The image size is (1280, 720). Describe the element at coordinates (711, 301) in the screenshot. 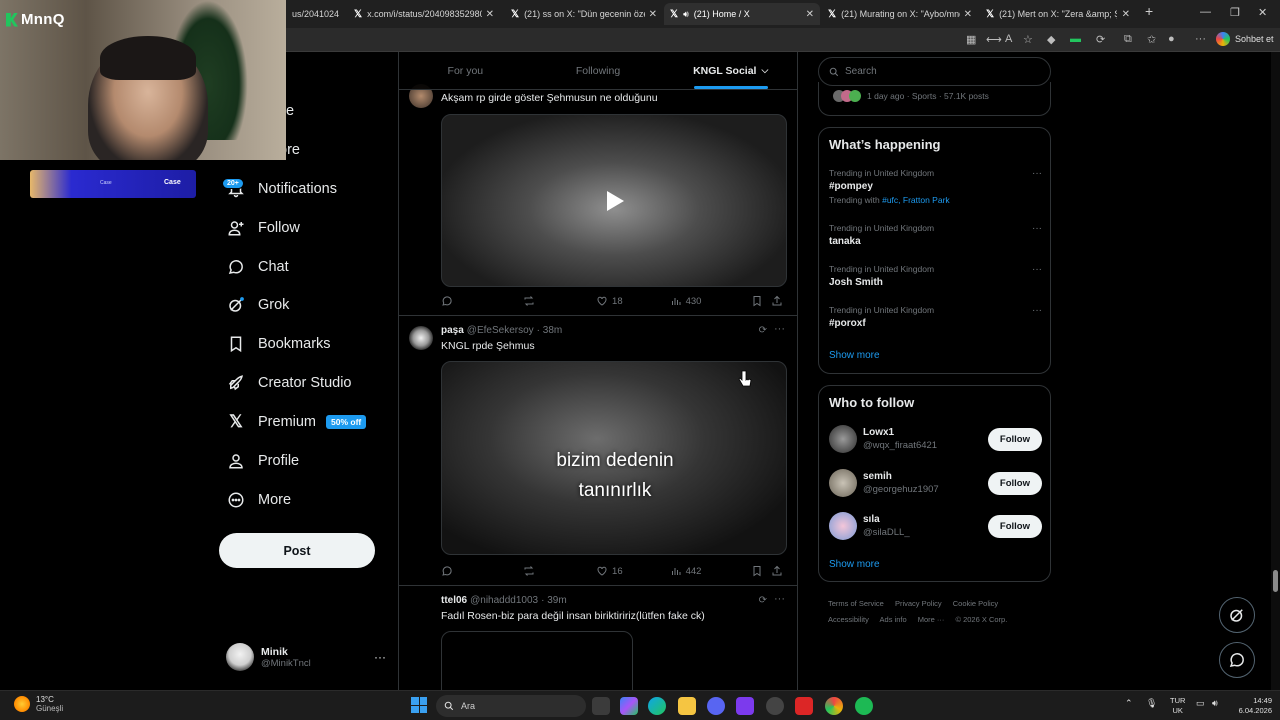

I see `views-button: 430` at that location.